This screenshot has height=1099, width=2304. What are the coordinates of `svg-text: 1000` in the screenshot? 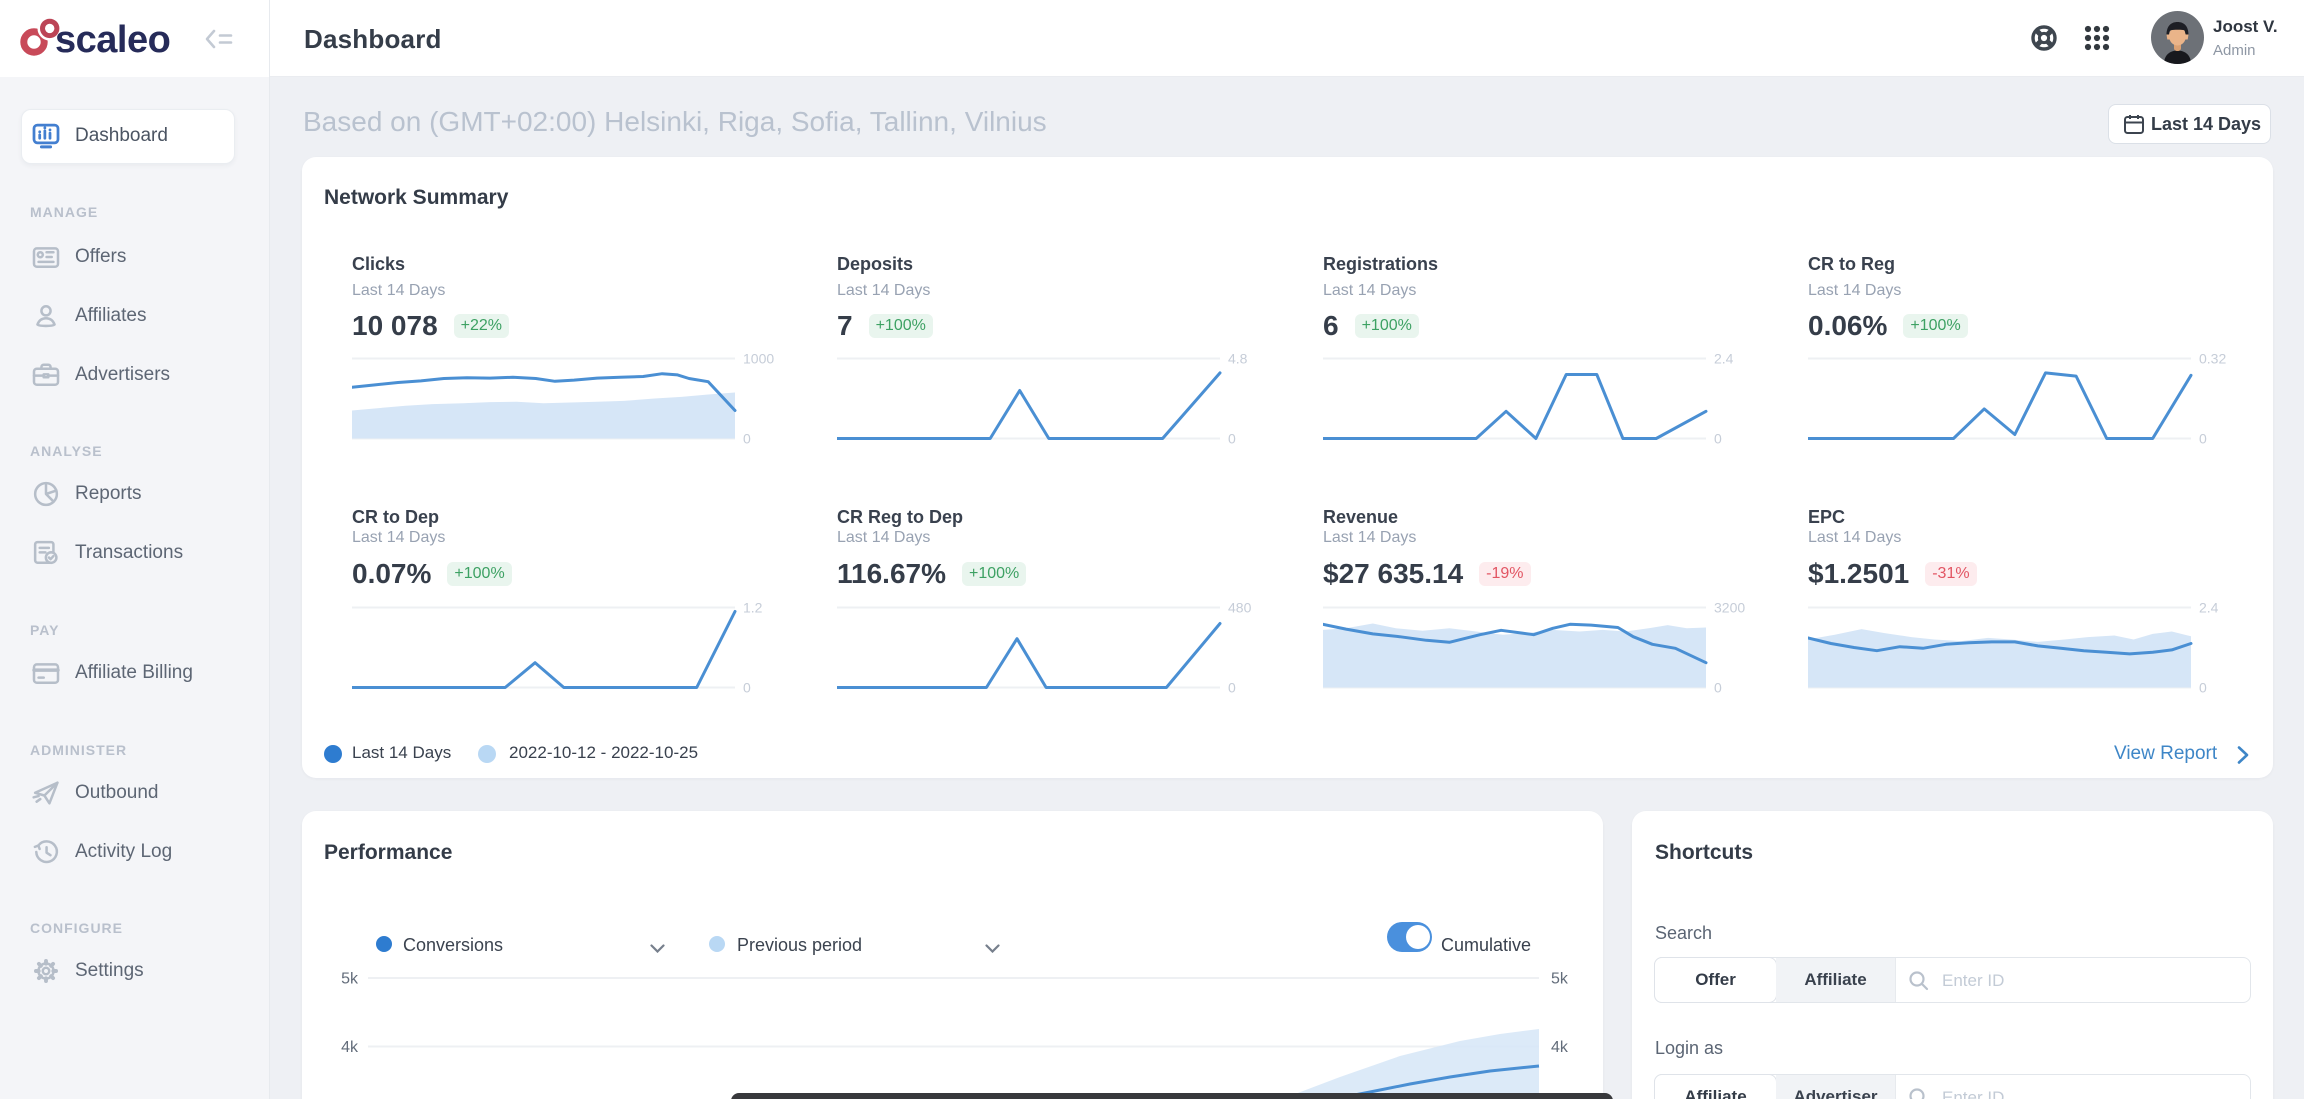 It's located at (758, 359).